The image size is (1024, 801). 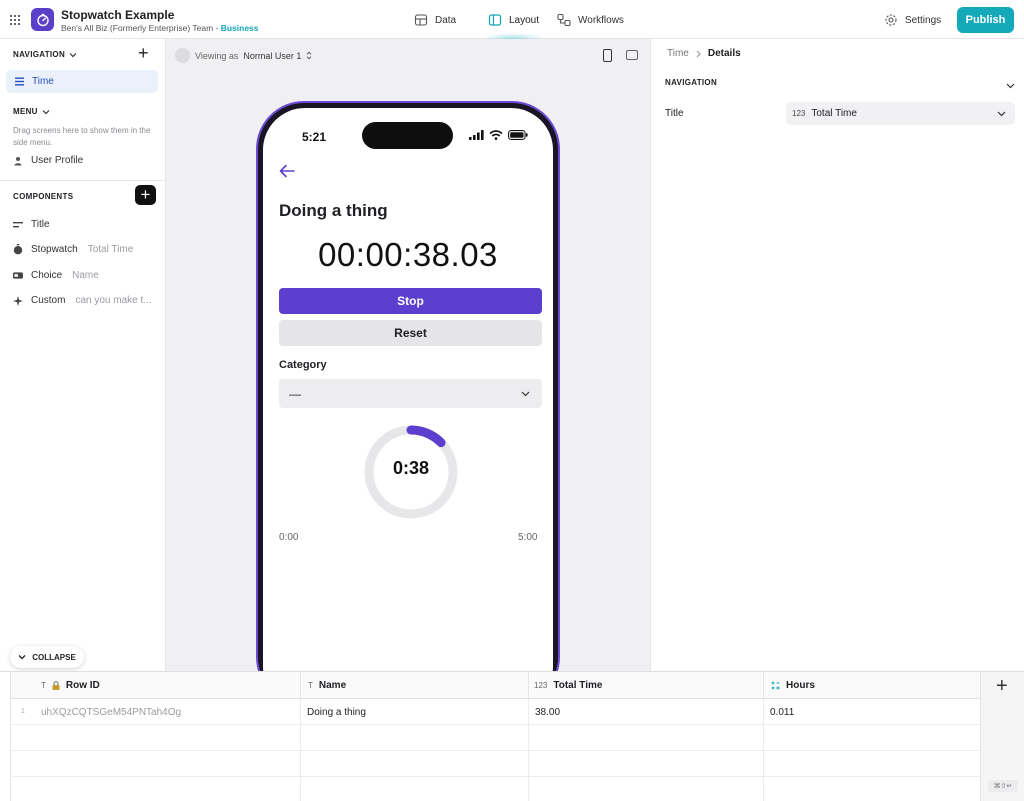 I want to click on tablet-device-icon, so click(x=632, y=55).